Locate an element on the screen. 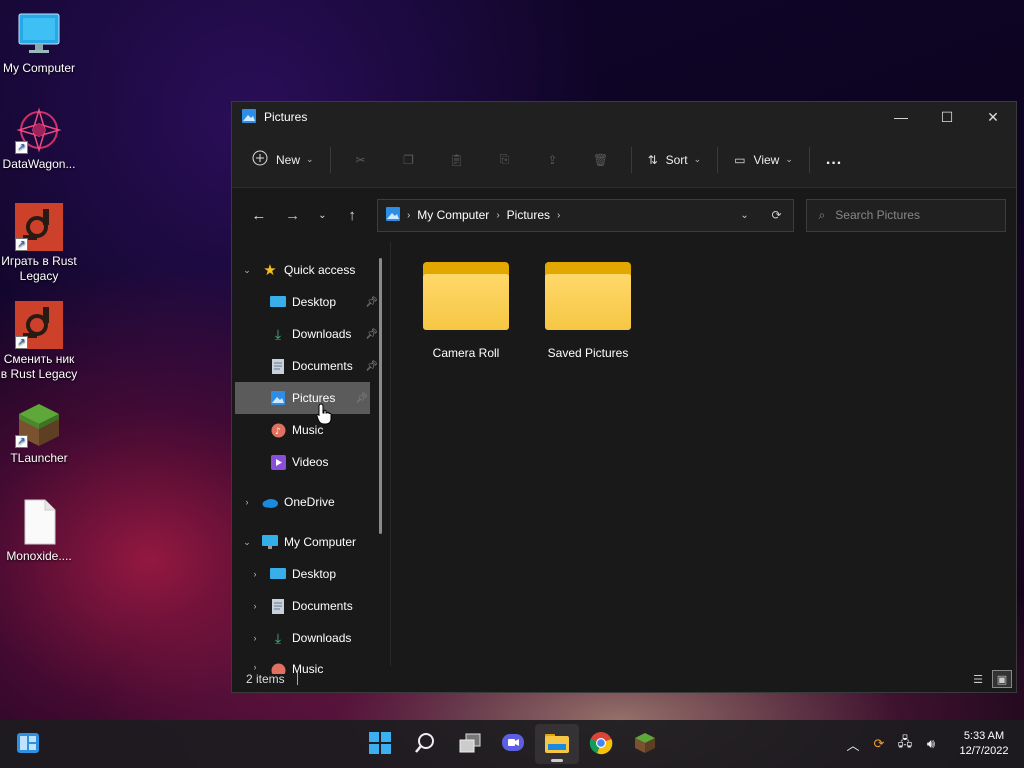  item-count: 2 items is located at coordinates (265, 679).